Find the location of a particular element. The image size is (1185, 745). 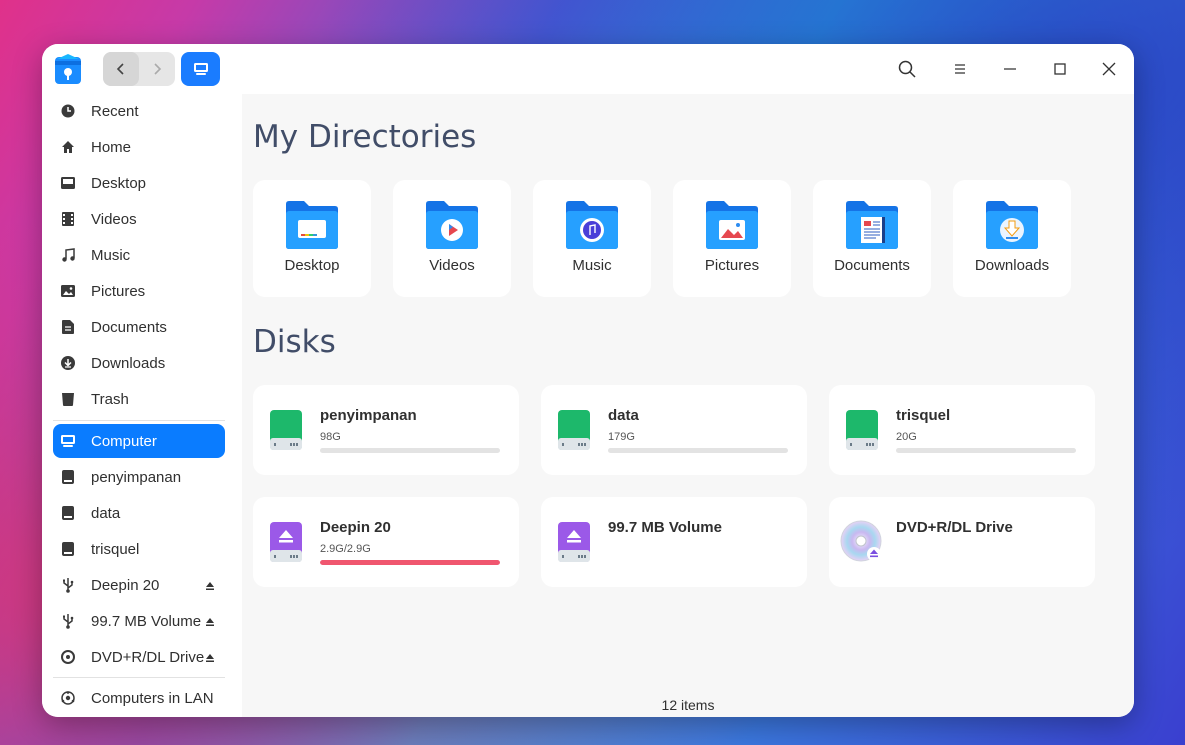

directory-downloads: Downloads is located at coordinates (1012, 238).